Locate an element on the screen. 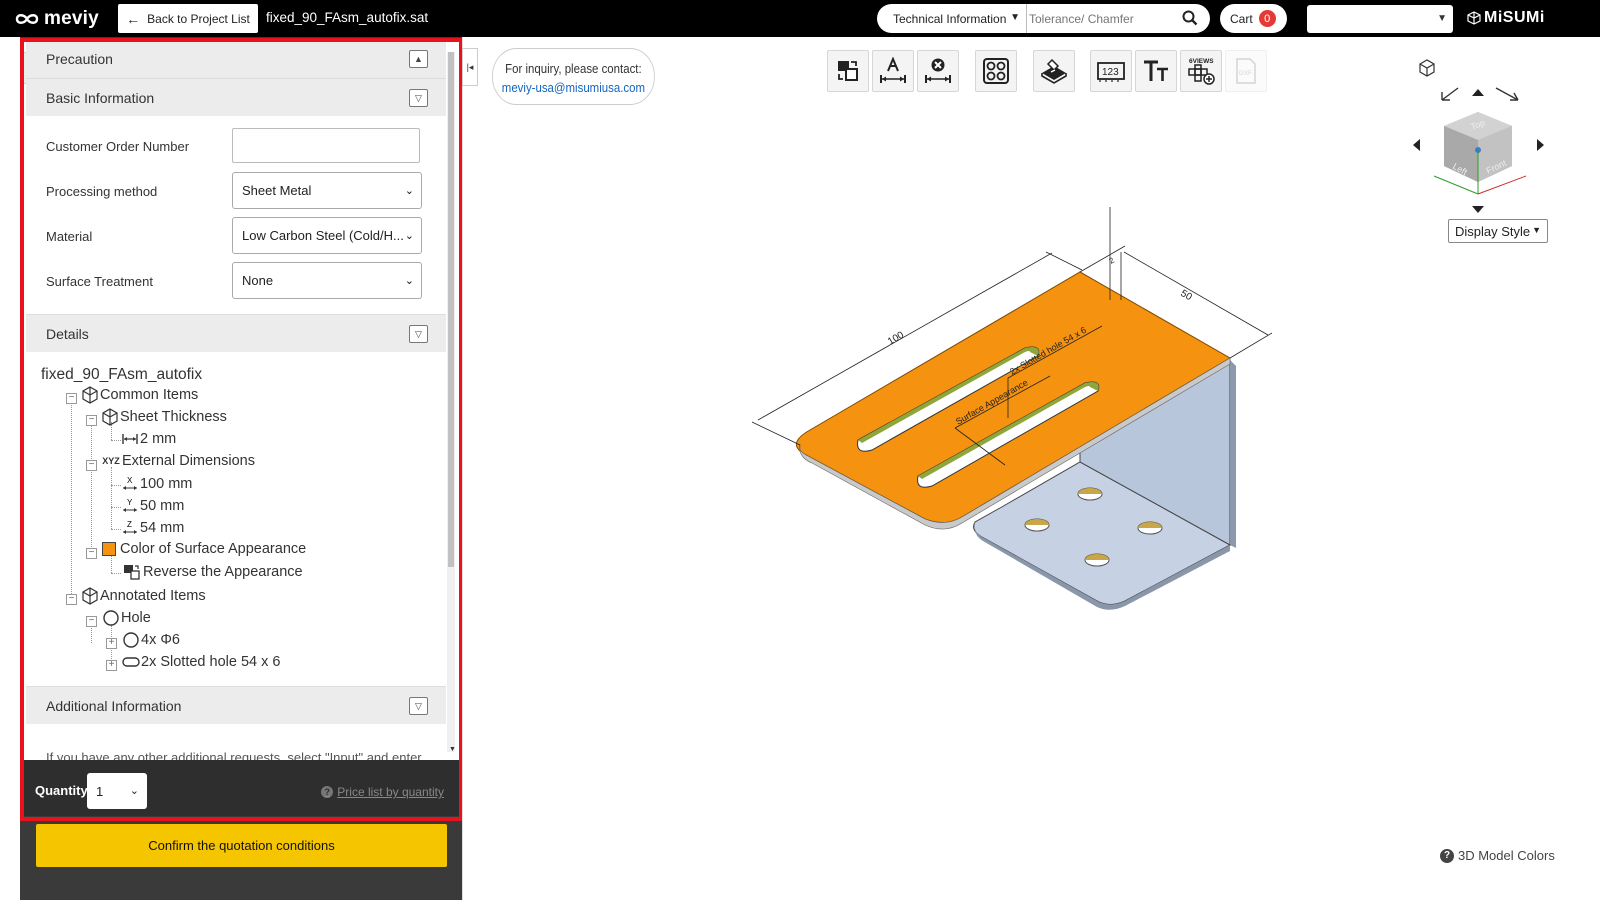  orange-swatch-icon is located at coordinates (110, 549).